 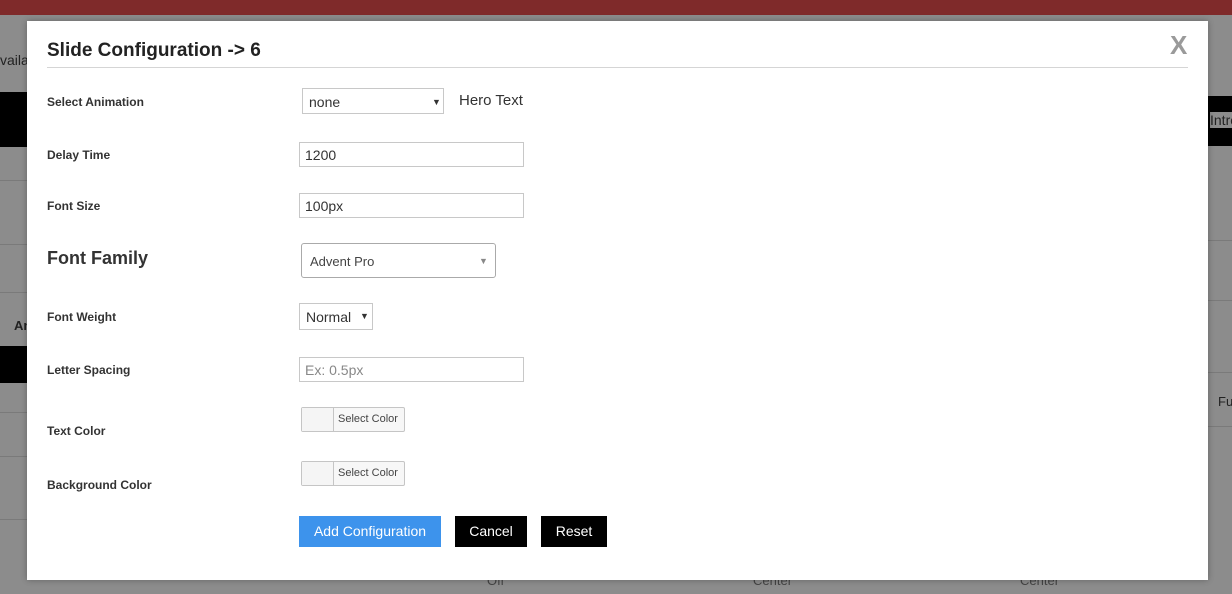 What do you see at coordinates (74, 206) in the screenshot?
I see `font-size-label: Font Size` at bounding box center [74, 206].